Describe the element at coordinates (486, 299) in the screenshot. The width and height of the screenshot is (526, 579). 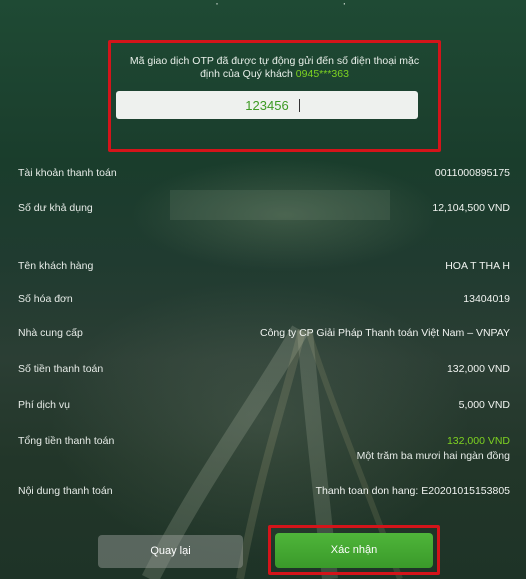
I see `detail-value: 13404019` at that location.